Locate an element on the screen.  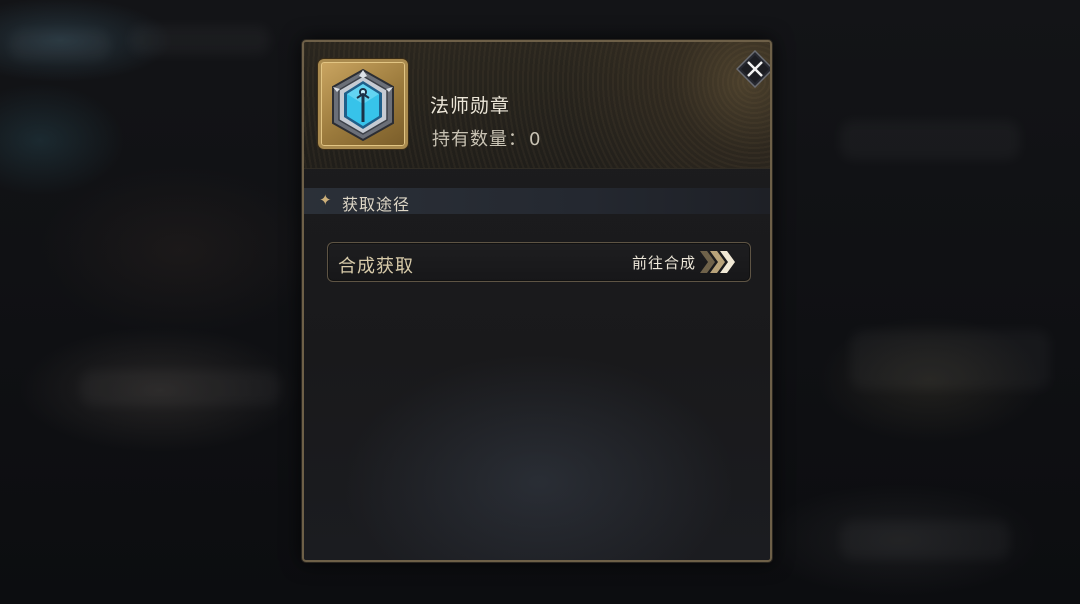
item-icon-frame is located at coordinates (363, 104).